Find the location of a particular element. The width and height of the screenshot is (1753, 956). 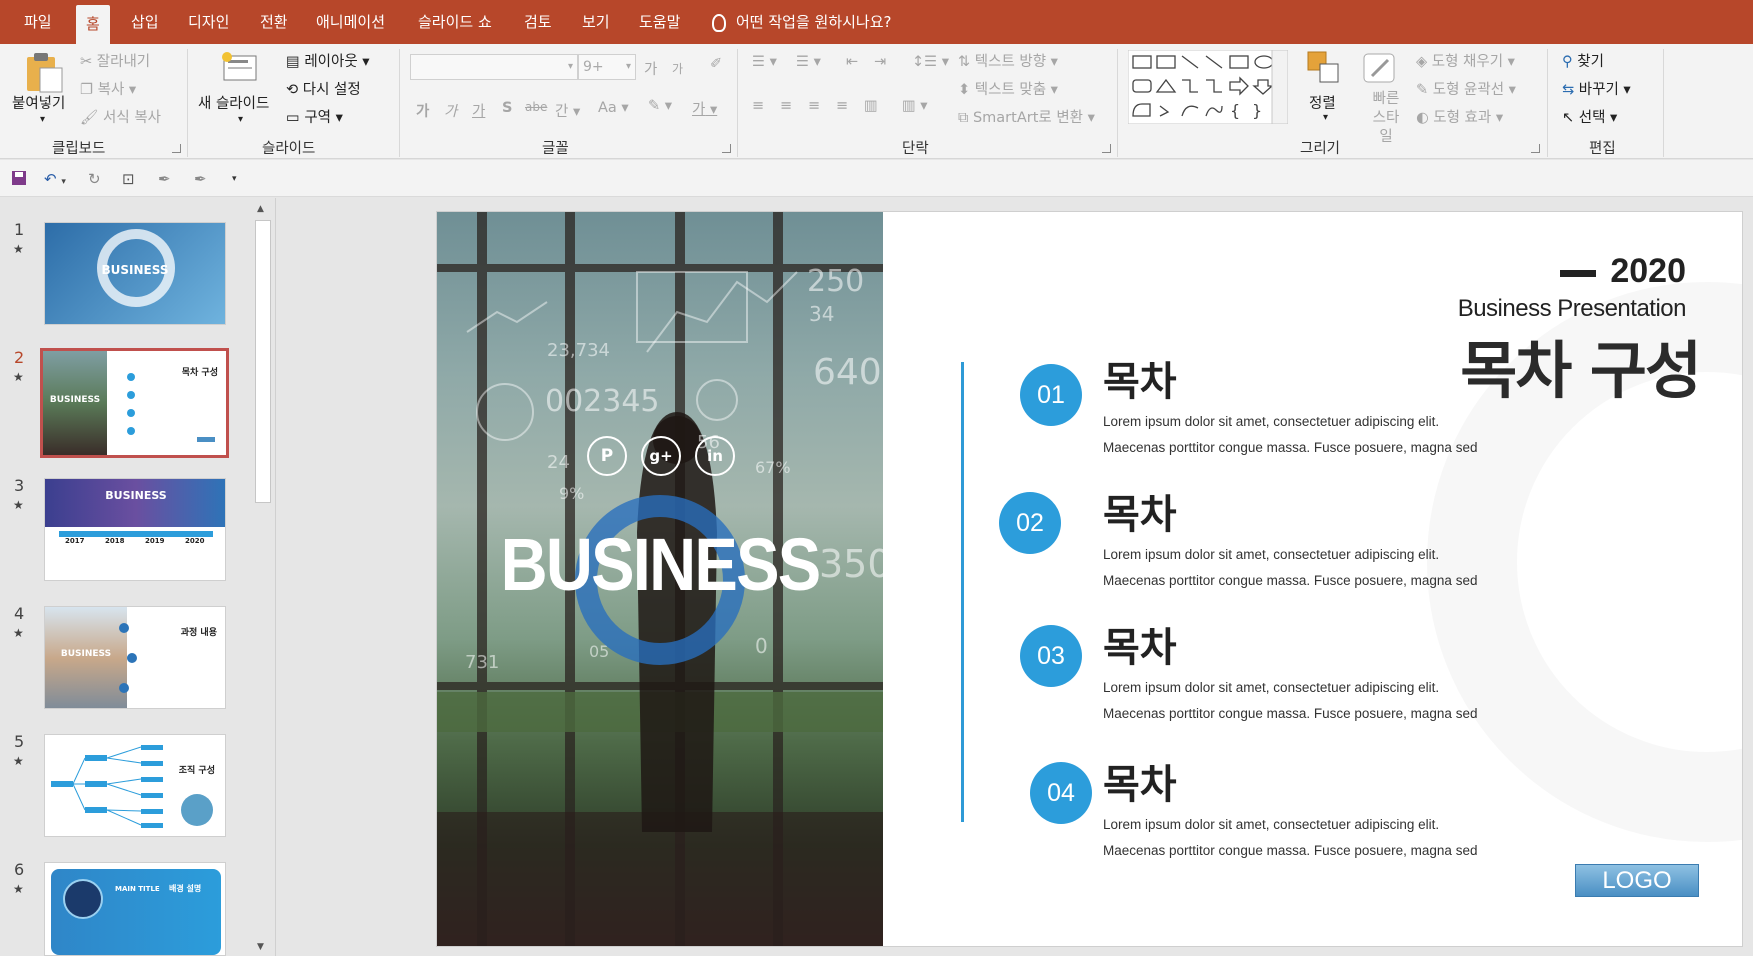

align-text-button: ⬍ 텍스트 맞춤 ▾ is located at coordinates (1008, 88).